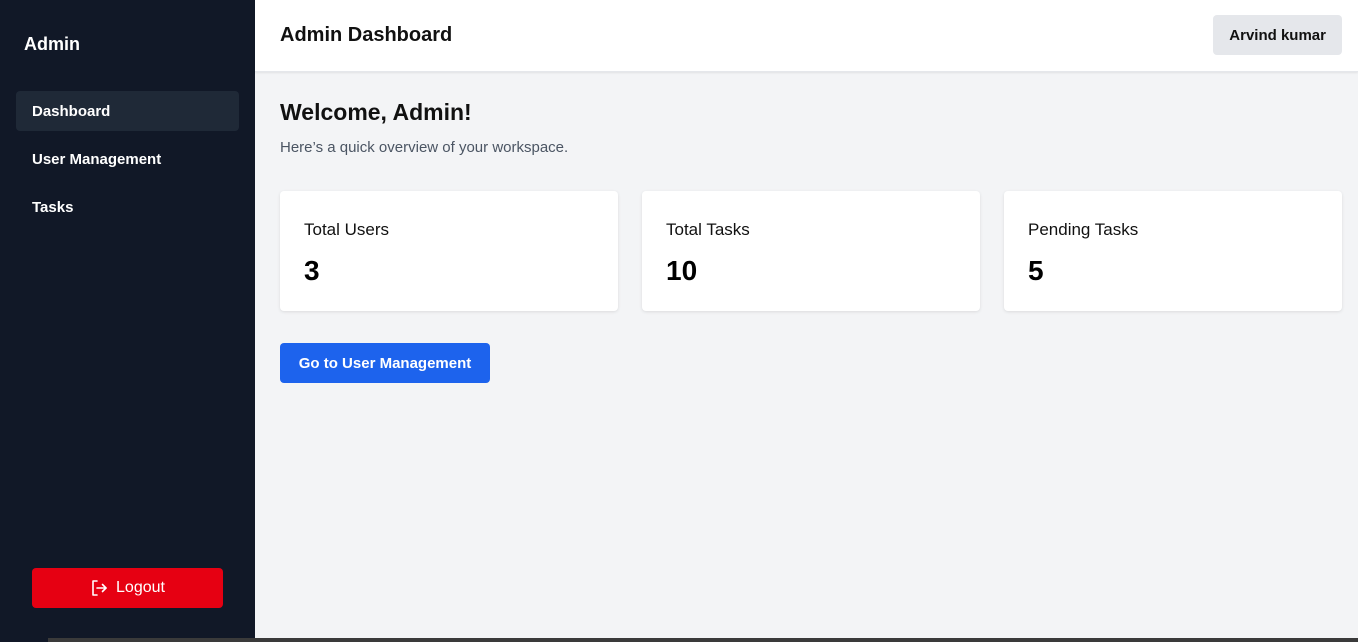  Describe the element at coordinates (1083, 229) in the screenshot. I see `stat-card-label: Pending Tasks` at that location.